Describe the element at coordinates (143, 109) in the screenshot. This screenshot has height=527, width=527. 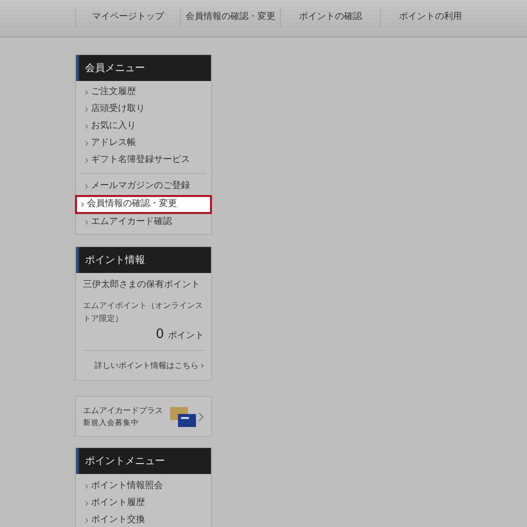
I see `menu-item: 店頭受け取り` at that location.